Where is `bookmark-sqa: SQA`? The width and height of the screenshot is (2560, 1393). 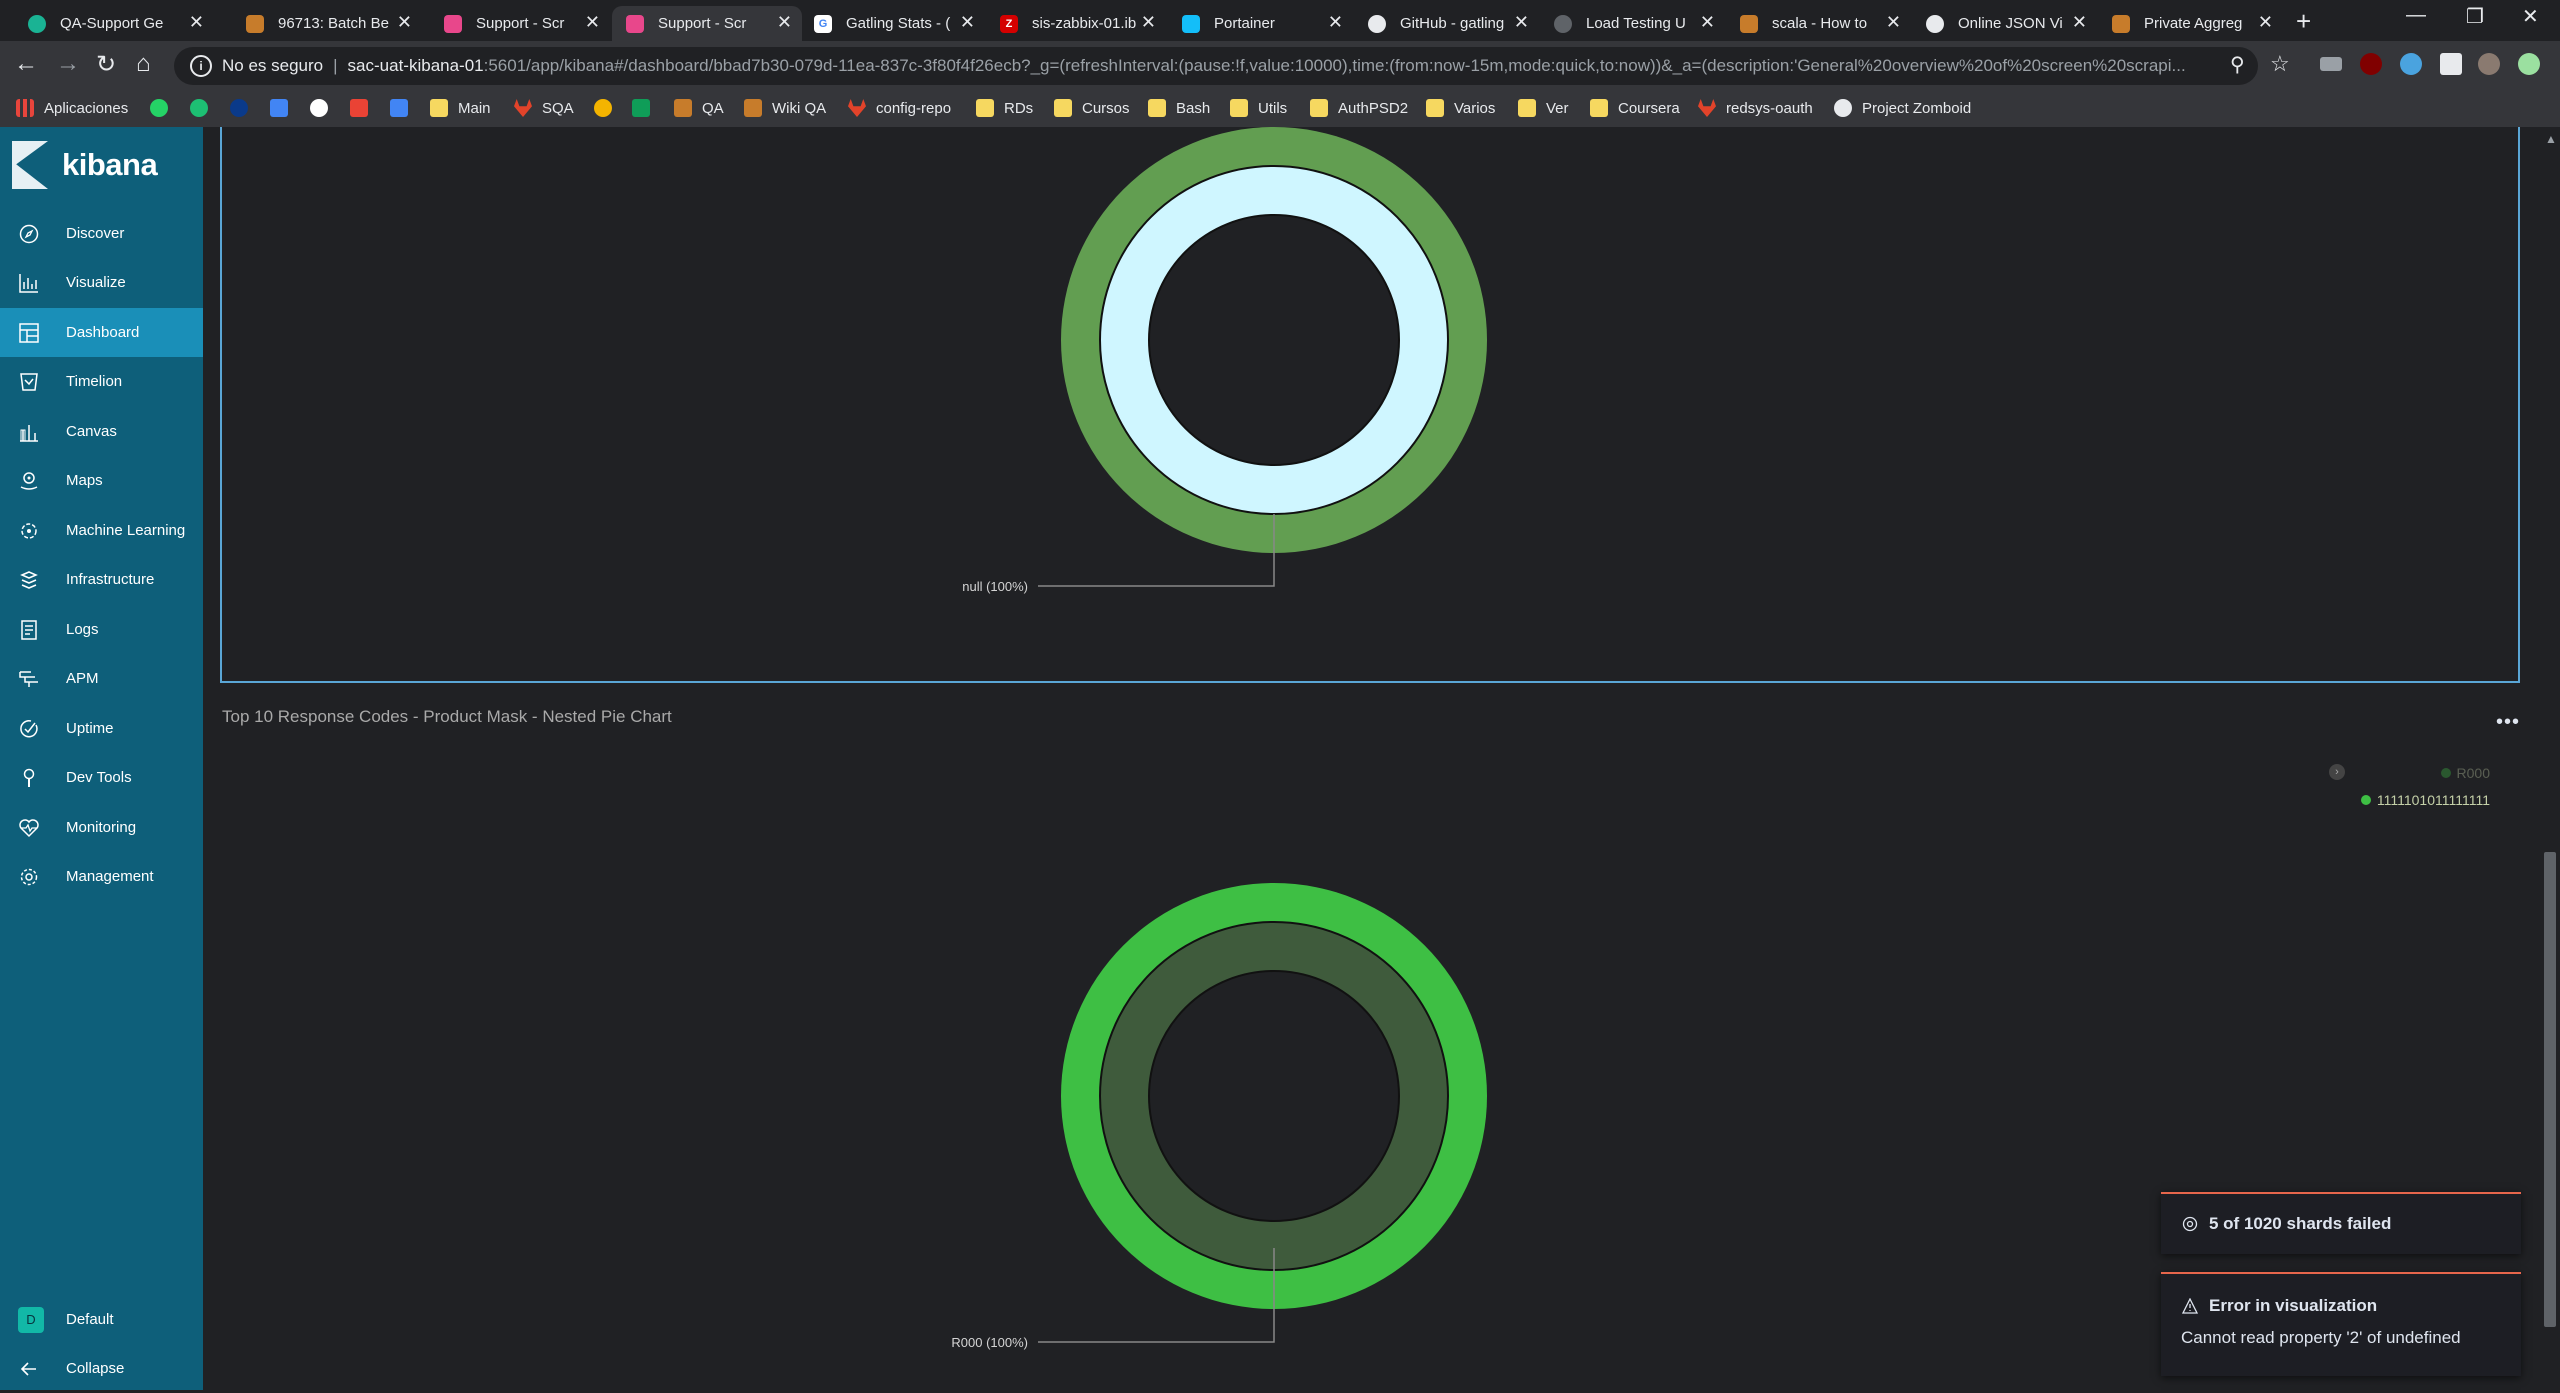
bookmark-sqa: SQA is located at coordinates (544, 108).